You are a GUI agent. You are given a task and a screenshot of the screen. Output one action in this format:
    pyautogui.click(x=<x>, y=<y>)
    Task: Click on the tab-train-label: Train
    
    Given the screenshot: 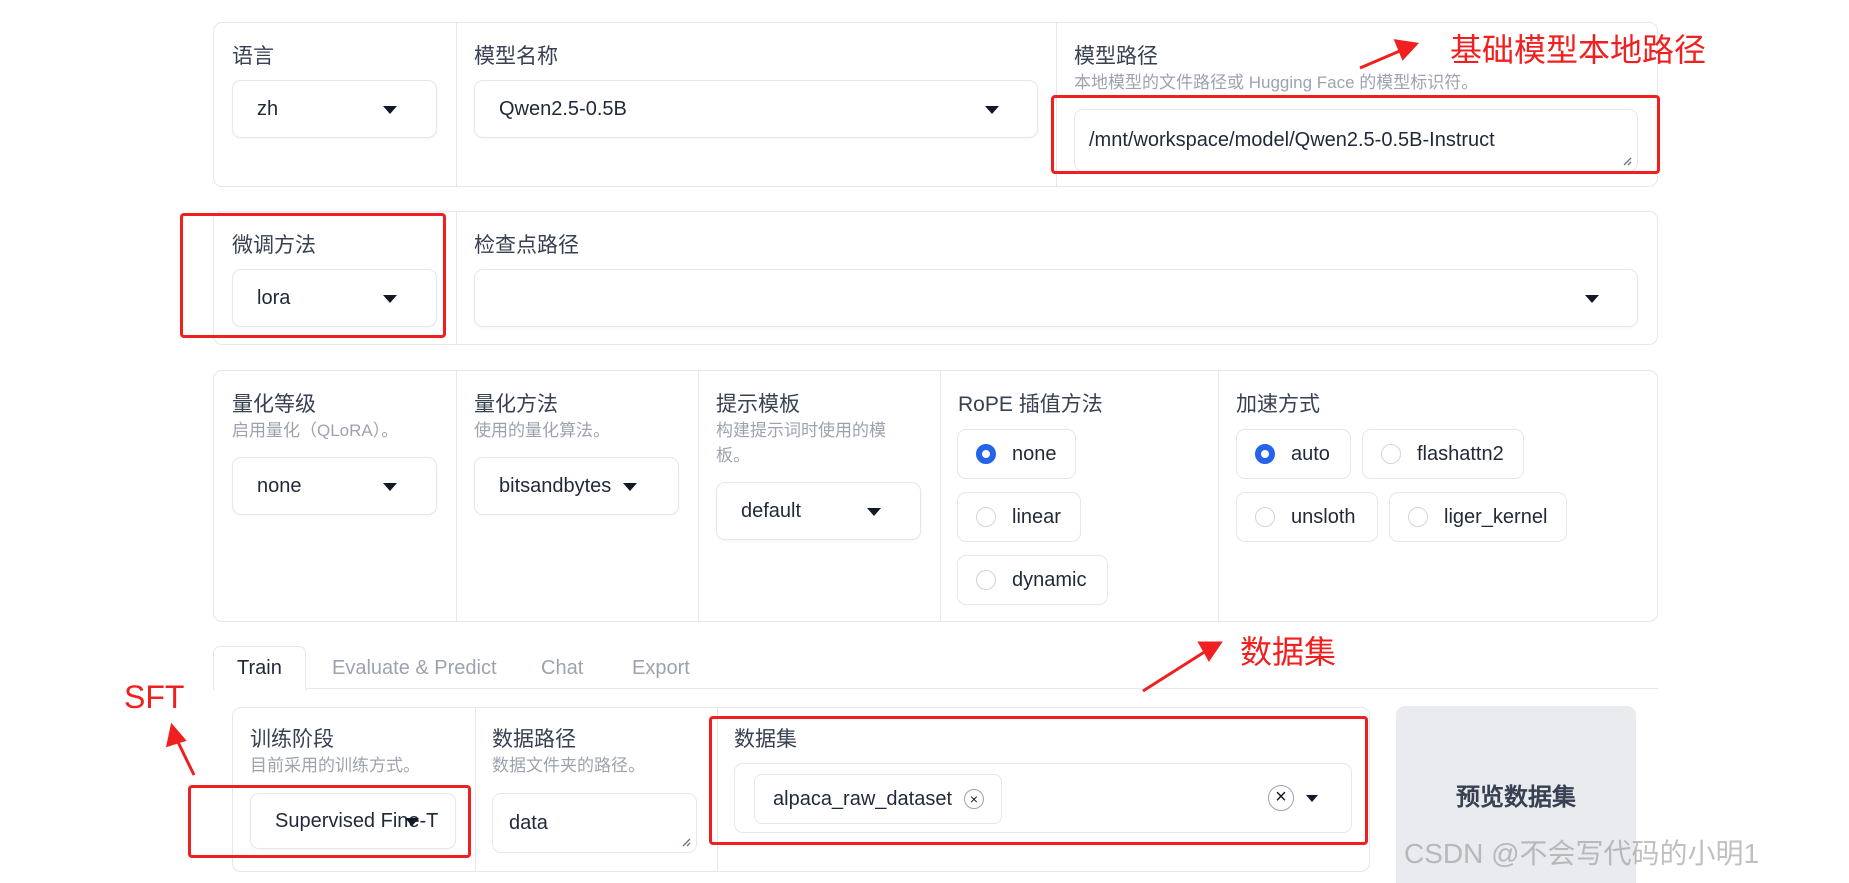 What is the action you would take?
    pyautogui.click(x=259, y=668)
    